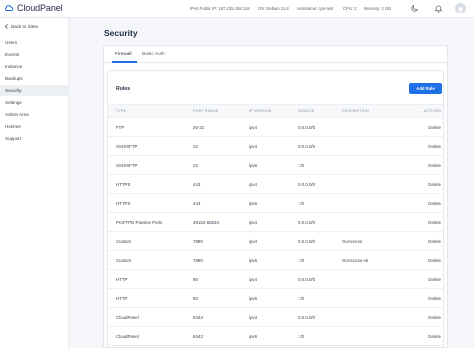  I want to click on cell-port-range: 49152-65534, so click(206, 222).